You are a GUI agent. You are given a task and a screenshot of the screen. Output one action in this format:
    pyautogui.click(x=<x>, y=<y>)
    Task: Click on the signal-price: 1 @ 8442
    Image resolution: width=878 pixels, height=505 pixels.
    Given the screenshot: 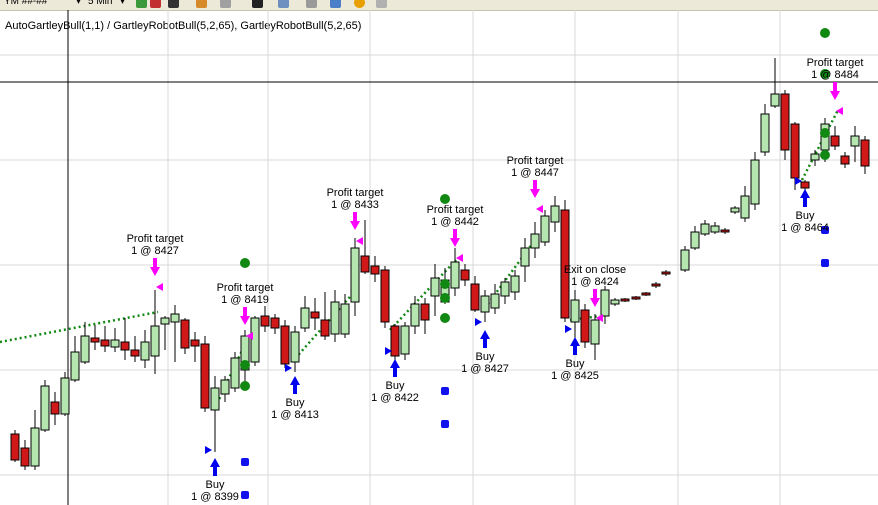 What is the action you would take?
    pyautogui.click(x=455, y=222)
    